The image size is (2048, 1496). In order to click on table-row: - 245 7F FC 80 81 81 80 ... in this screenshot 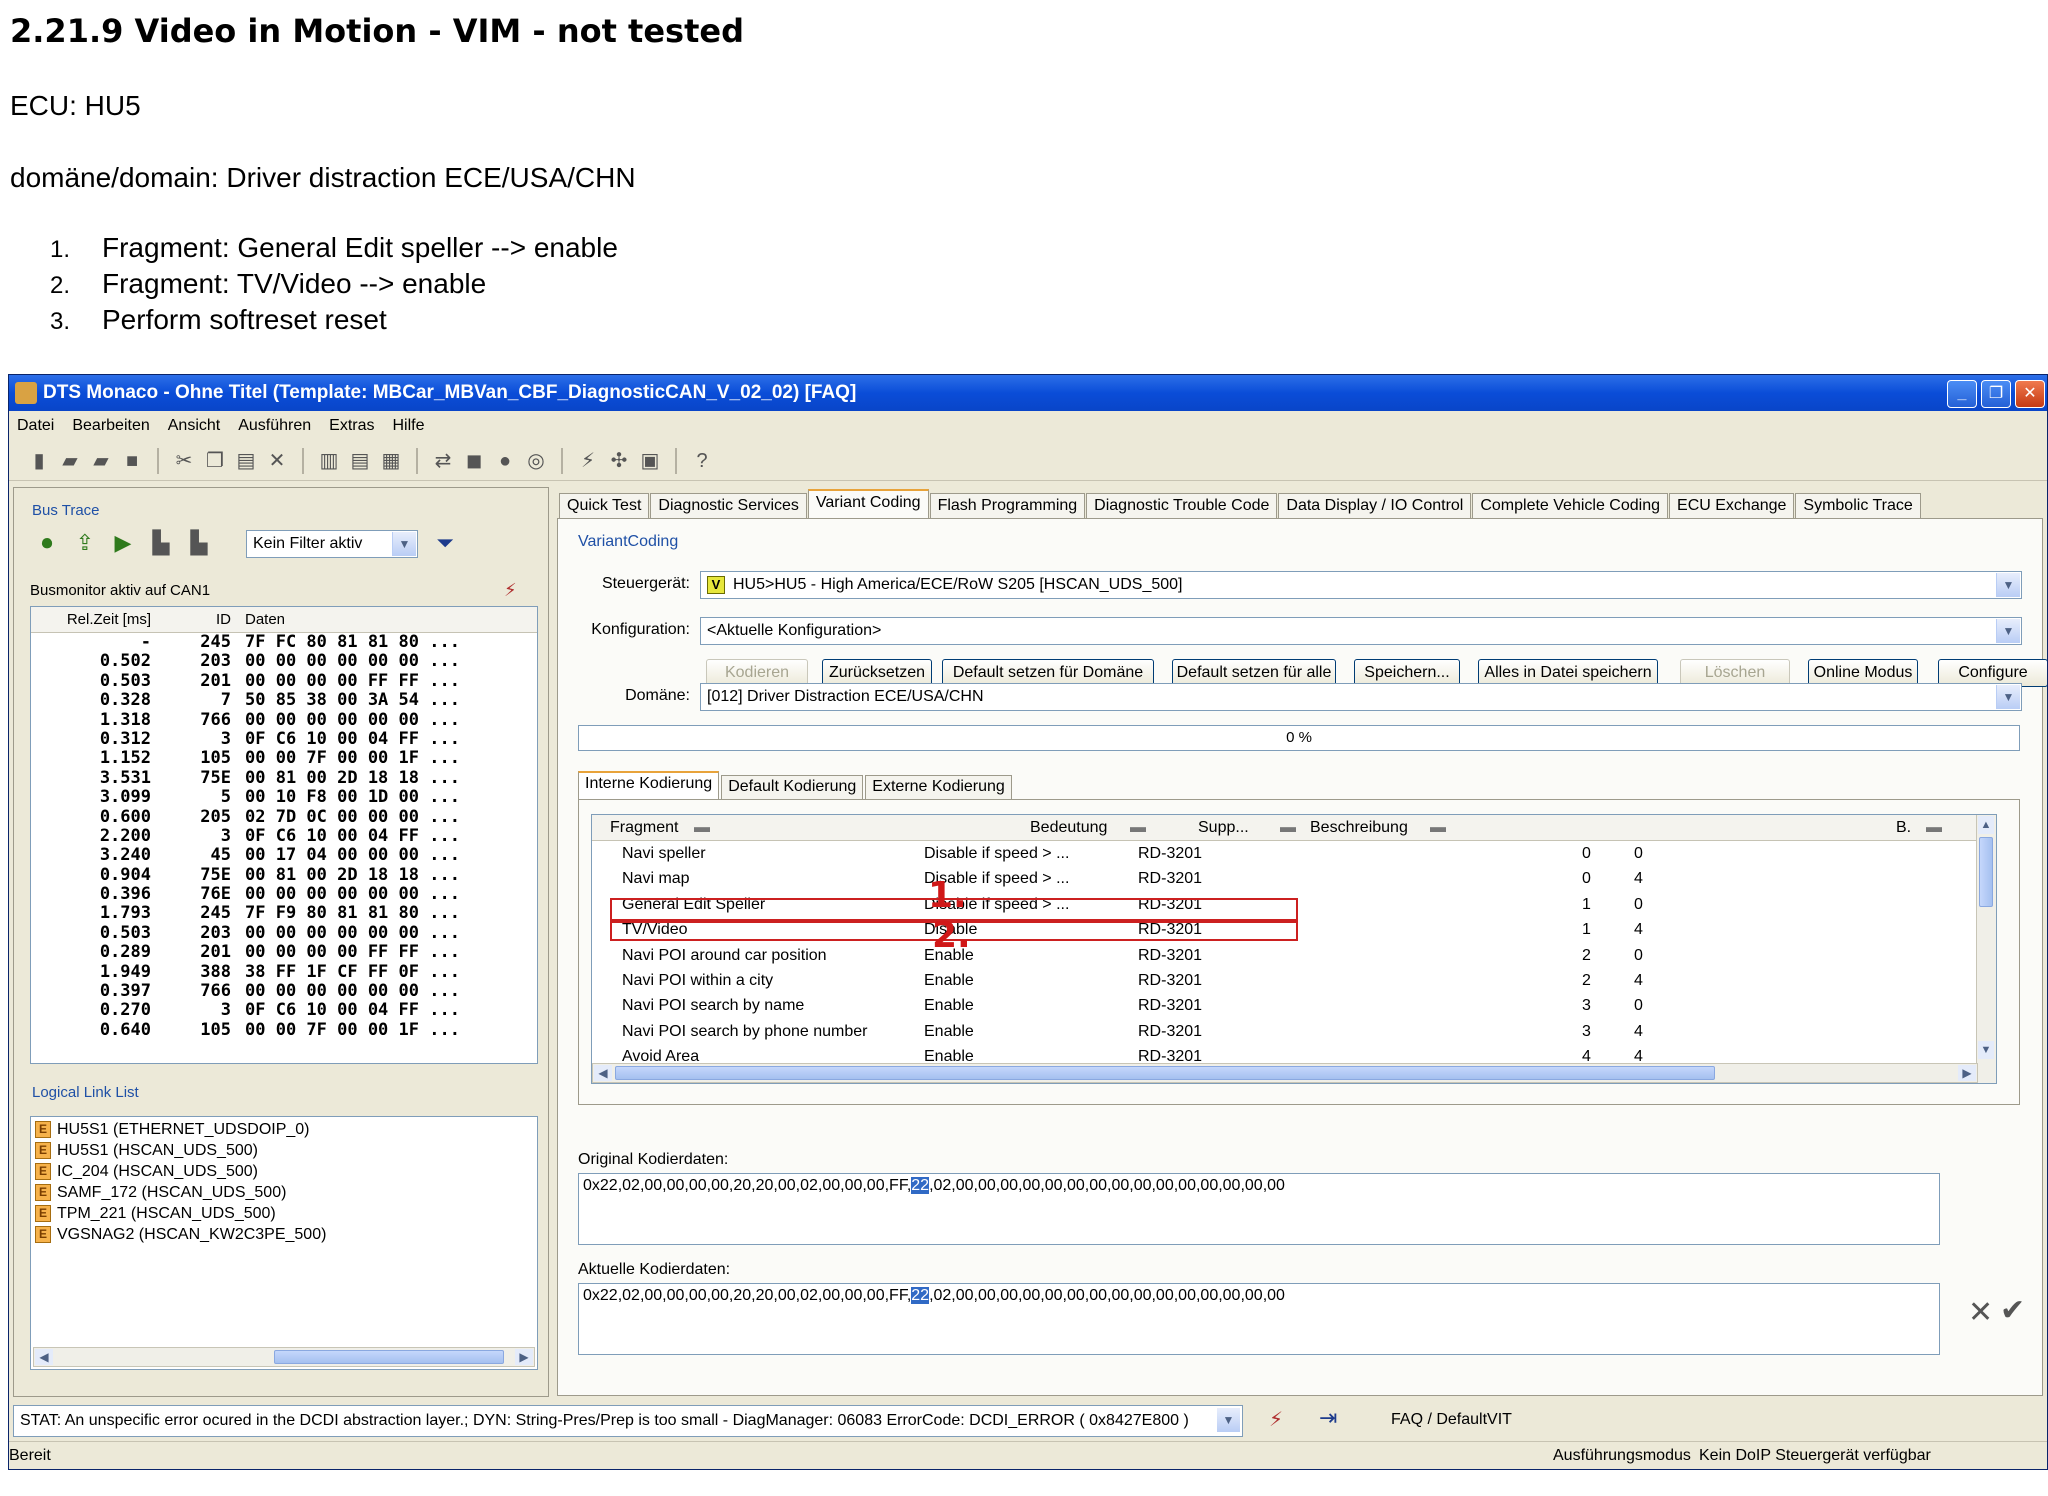, I will do `click(284, 642)`.